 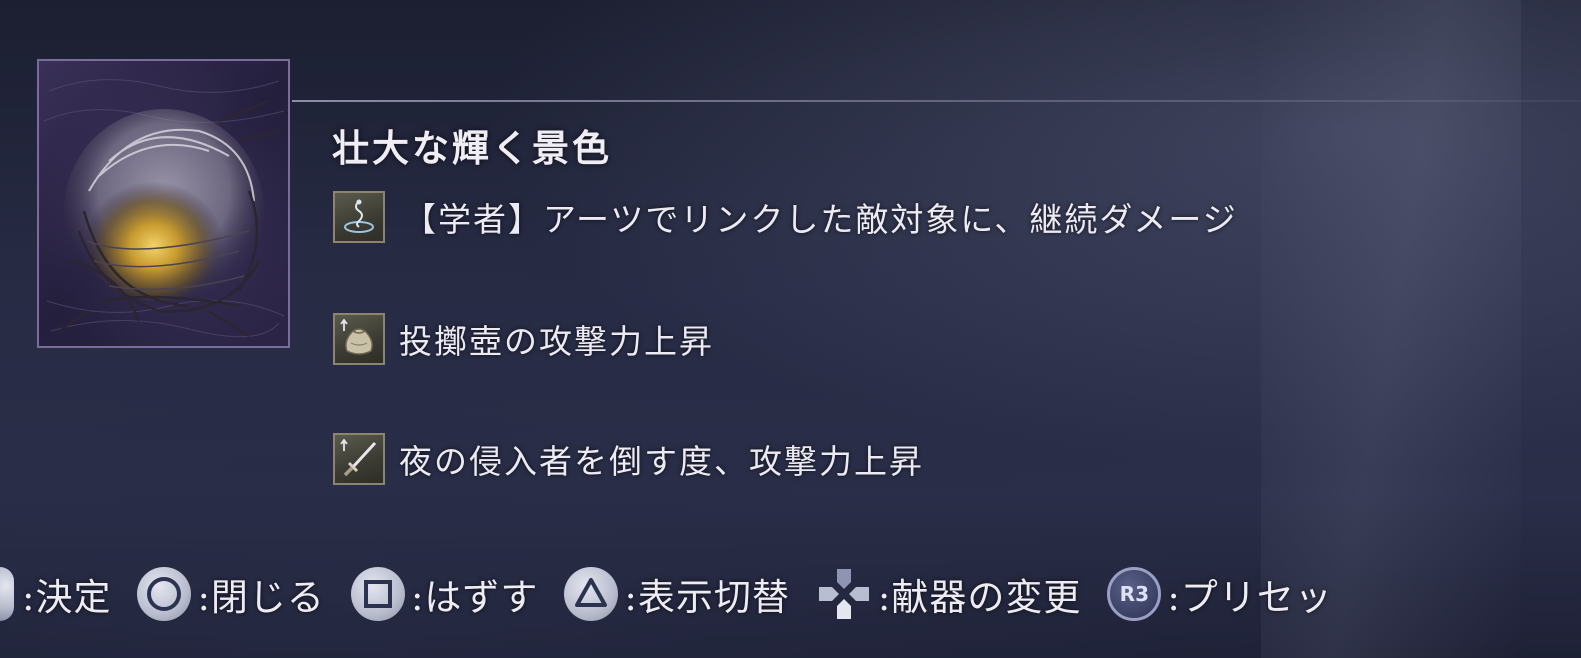 I want to click on hint-unequip: :はずす, so click(x=444, y=594).